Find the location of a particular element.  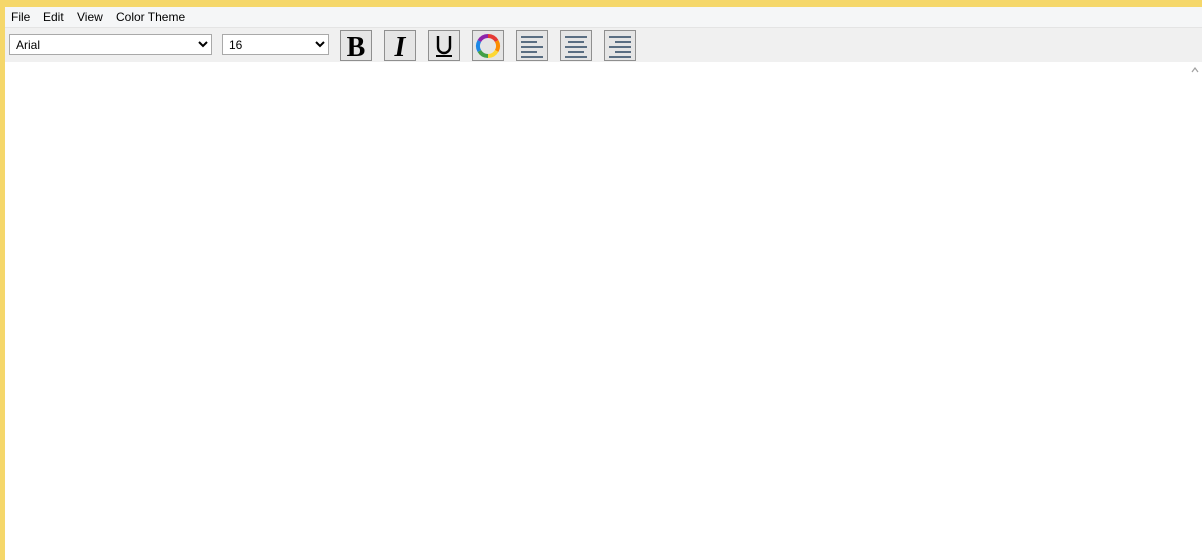

align-left-button is located at coordinates (532, 45).